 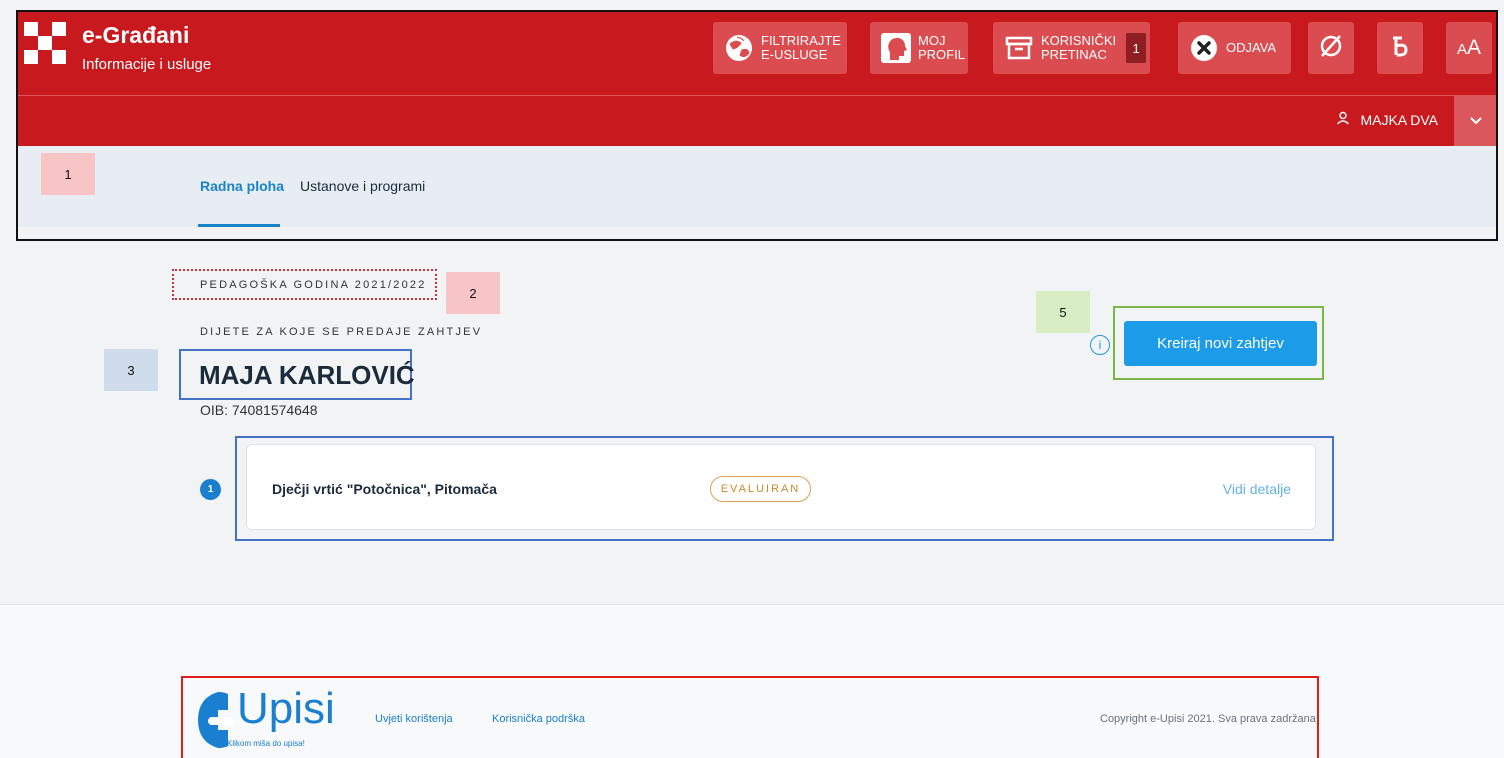 What do you see at coordinates (68, 174) in the screenshot?
I see `annotation-tag-1: 1` at bounding box center [68, 174].